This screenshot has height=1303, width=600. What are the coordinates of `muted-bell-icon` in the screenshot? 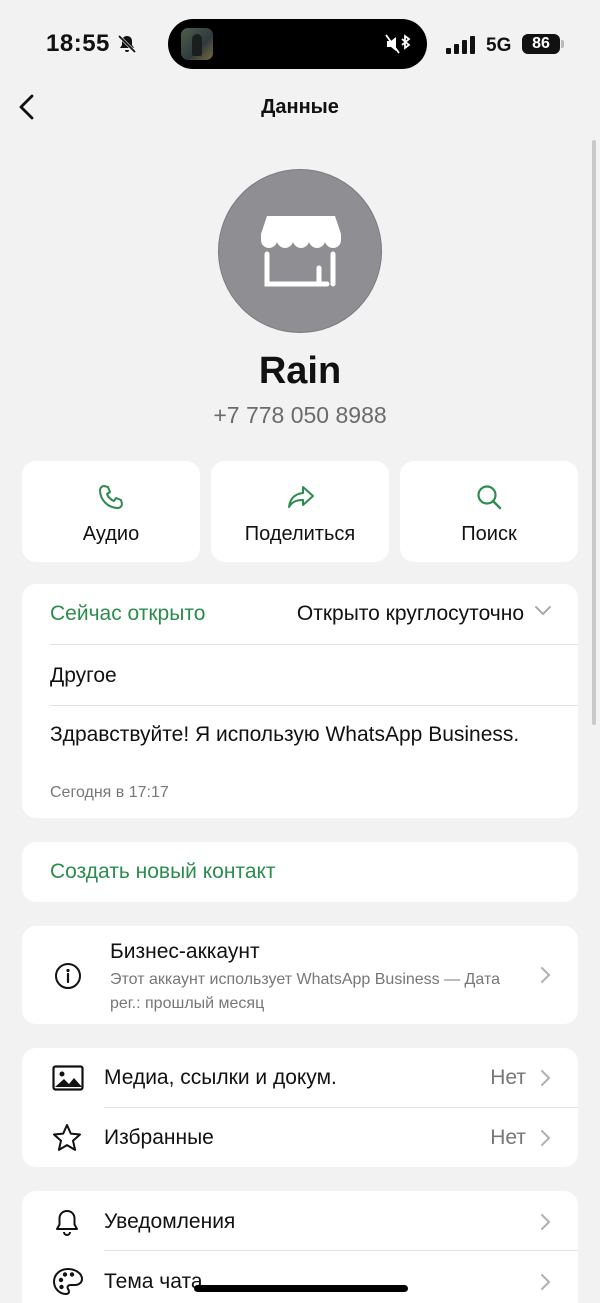 It's located at (127, 44).